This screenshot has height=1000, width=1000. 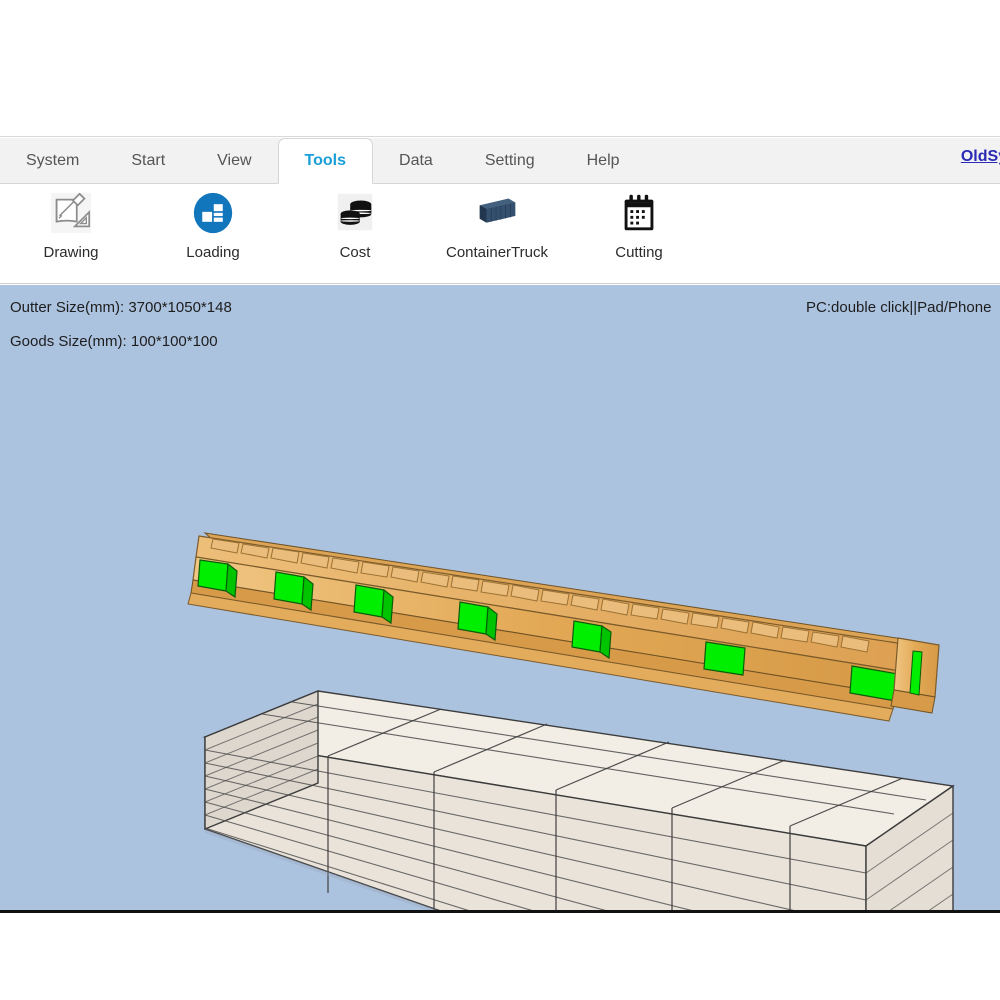 I want to click on tab-view: View, so click(x=234, y=161).